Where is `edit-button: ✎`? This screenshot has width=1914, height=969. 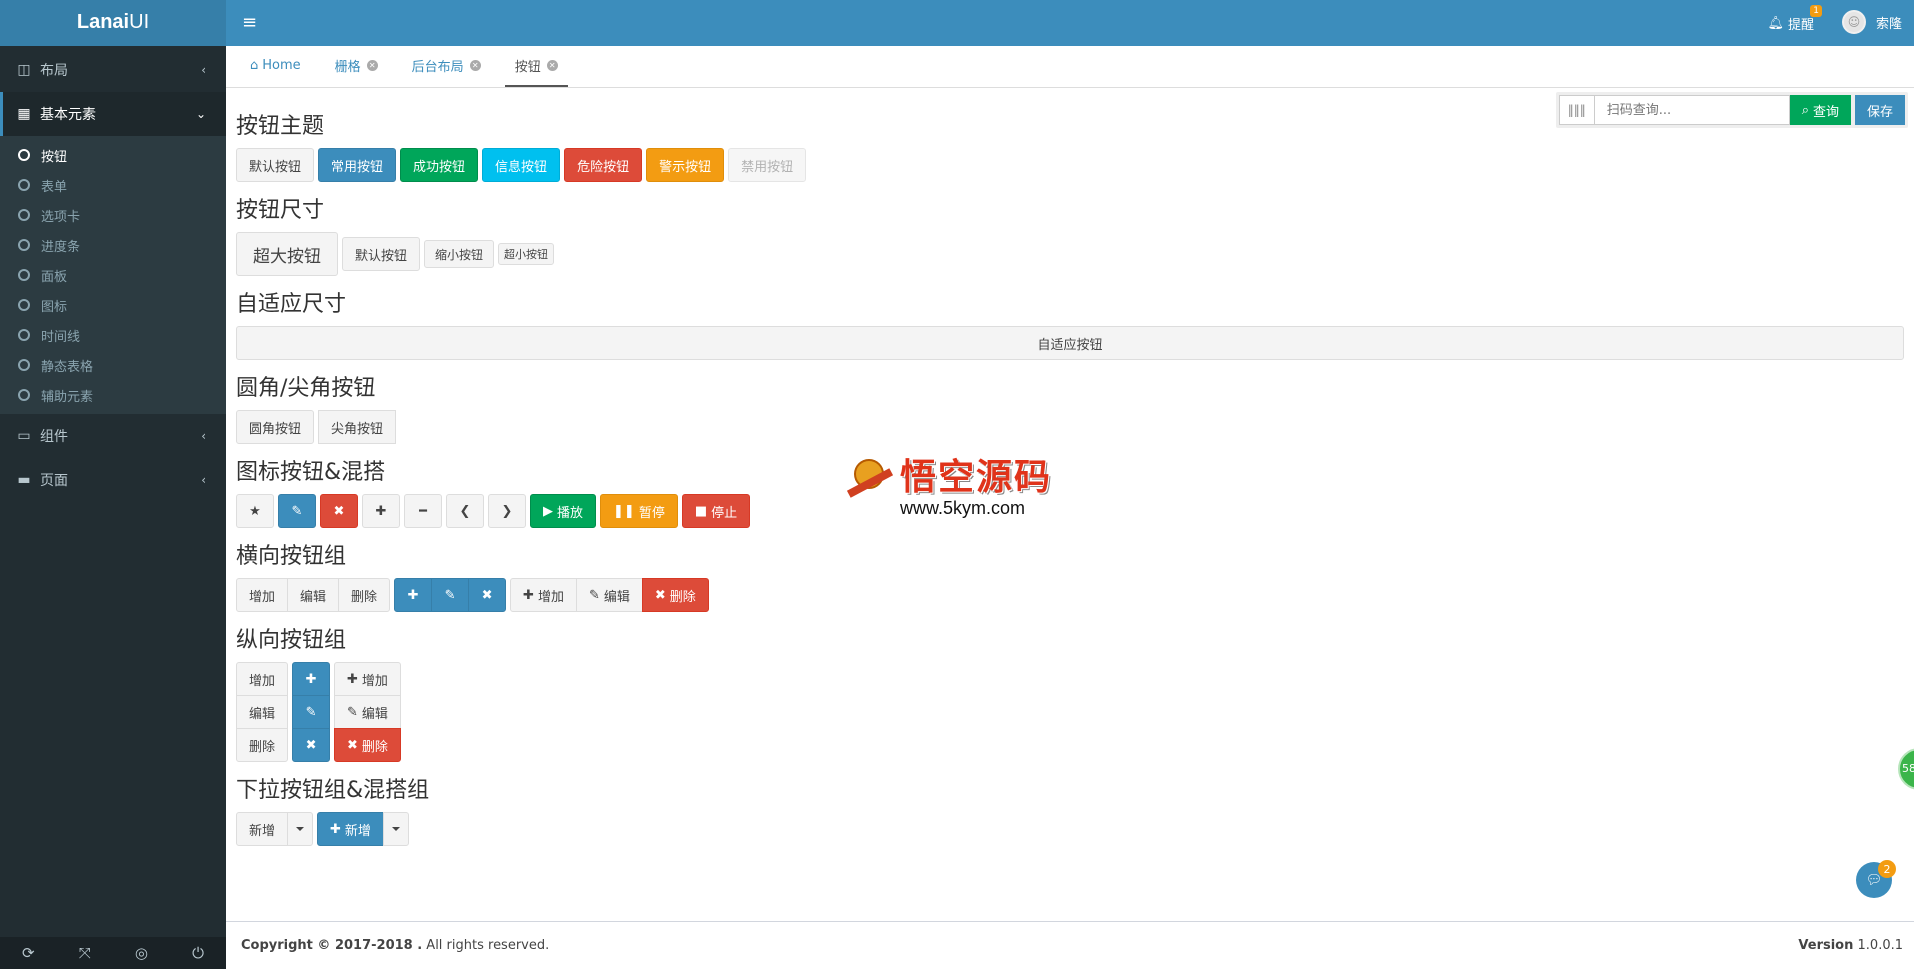
edit-button: ✎ is located at coordinates (297, 511).